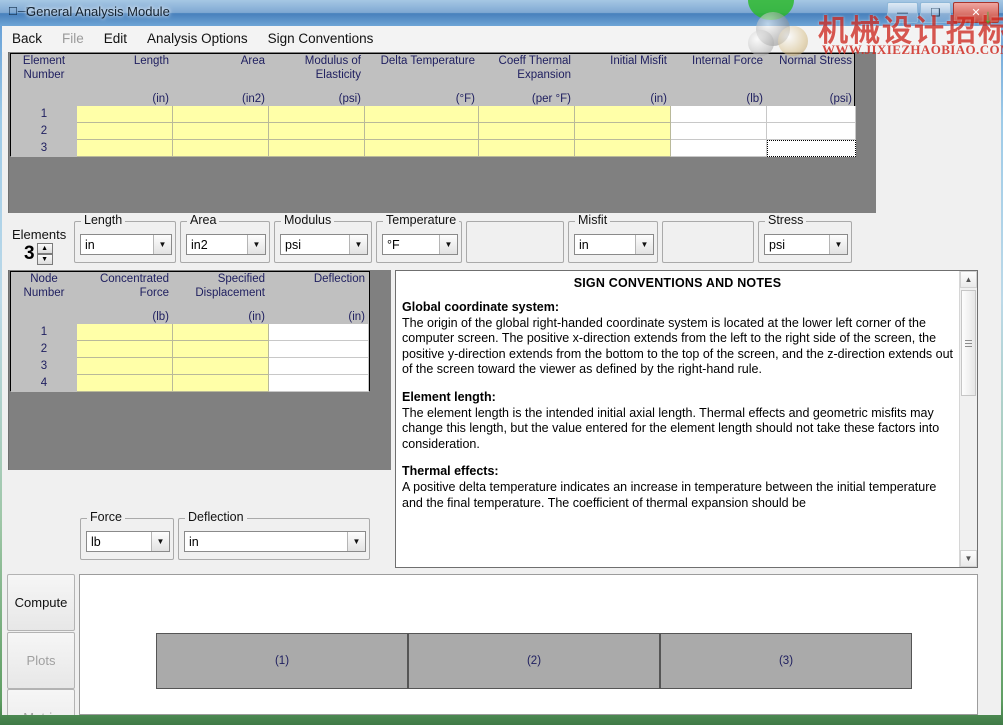  Describe the element at coordinates (534, 661) in the screenshot. I see `element-member-2: (2)` at that location.